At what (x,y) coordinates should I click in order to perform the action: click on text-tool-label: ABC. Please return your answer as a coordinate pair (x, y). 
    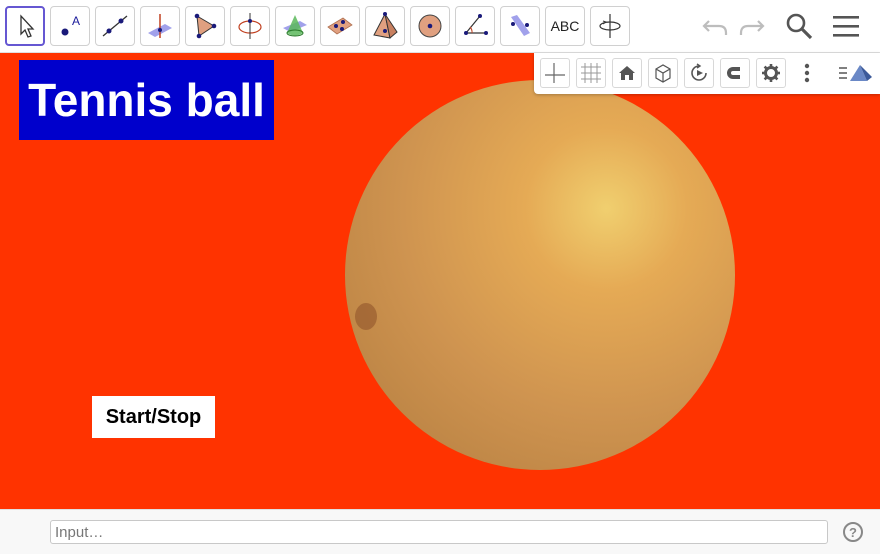
    Looking at the image, I should click on (565, 26).